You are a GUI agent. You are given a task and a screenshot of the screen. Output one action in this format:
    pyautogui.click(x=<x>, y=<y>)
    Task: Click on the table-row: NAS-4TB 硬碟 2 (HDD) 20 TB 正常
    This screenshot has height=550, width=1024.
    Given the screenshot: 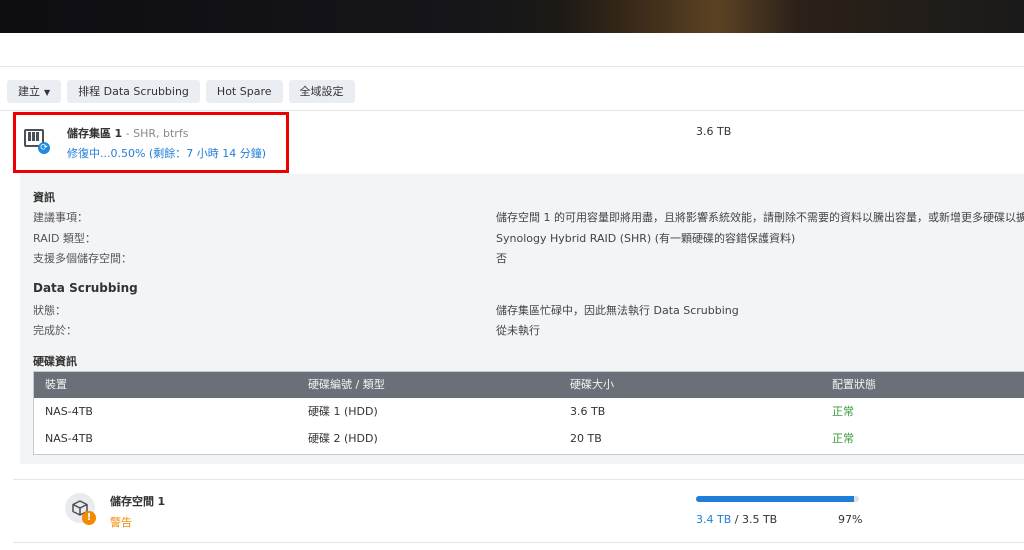 What is the action you would take?
    pyautogui.click(x=529, y=438)
    